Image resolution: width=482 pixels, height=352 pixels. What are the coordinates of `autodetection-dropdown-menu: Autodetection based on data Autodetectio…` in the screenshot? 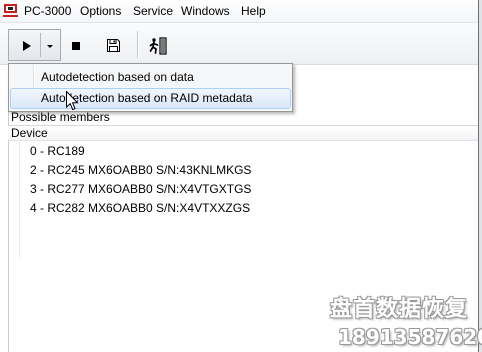 It's located at (150, 87).